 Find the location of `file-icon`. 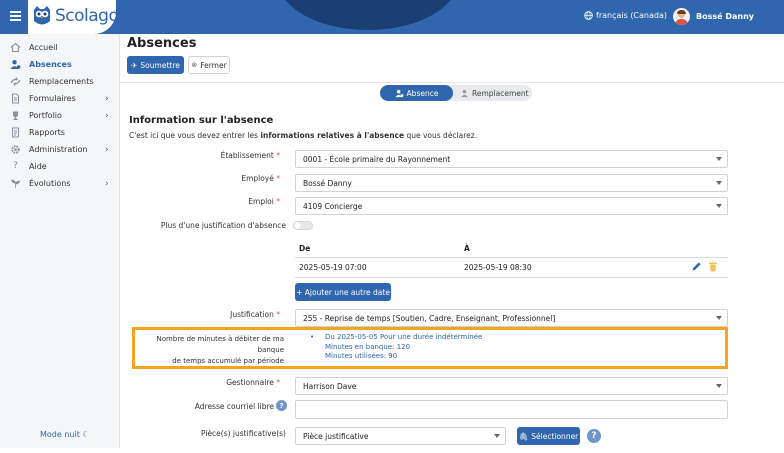

file-icon is located at coordinates (15, 98).